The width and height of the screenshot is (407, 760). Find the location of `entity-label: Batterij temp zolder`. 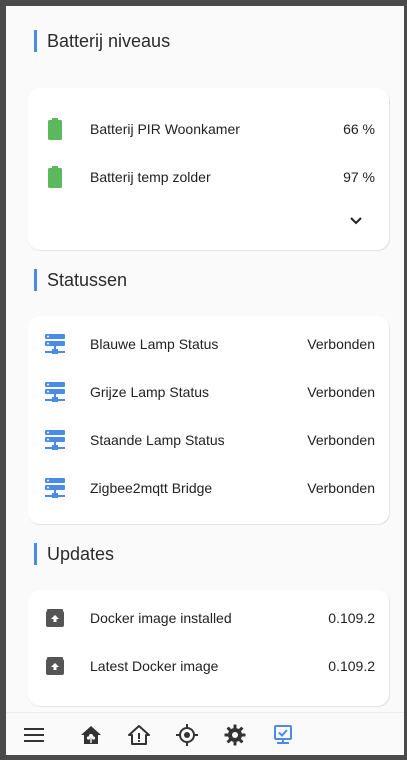

entity-label: Batterij temp zolder is located at coordinates (150, 177).